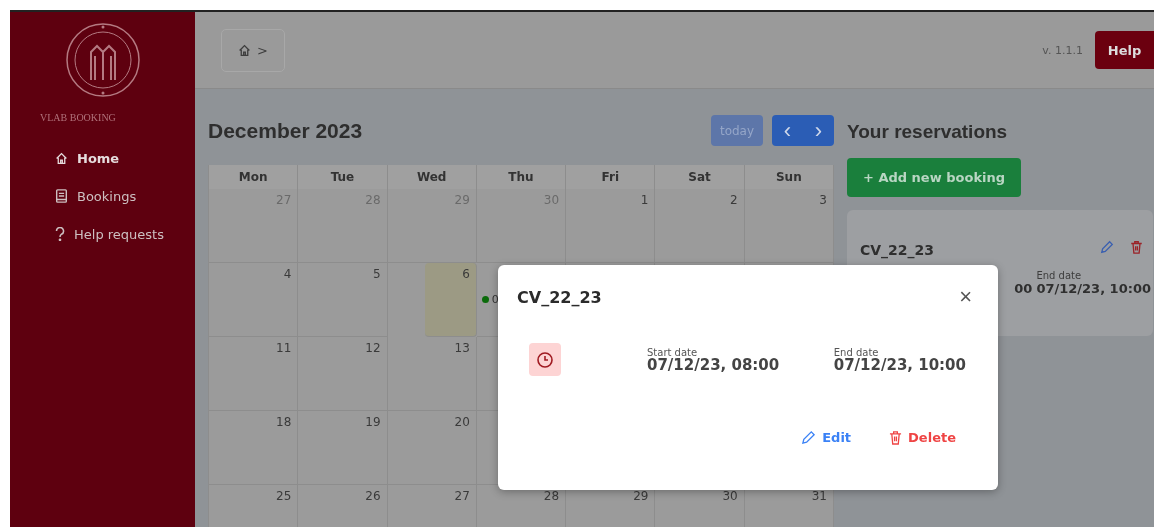 The image size is (1154, 527). Describe the element at coordinates (343, 177) in the screenshot. I see `weekday-header: Tue` at that location.